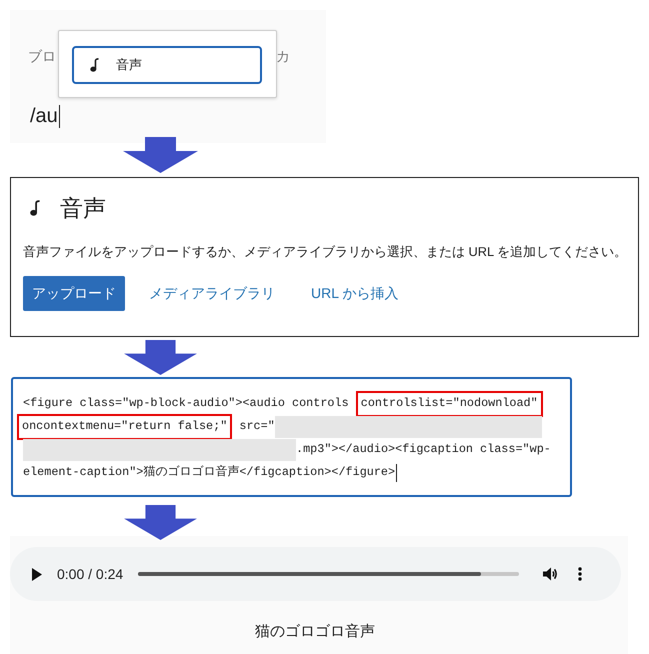 The image size is (649, 654). What do you see at coordinates (37, 574) in the screenshot?
I see `play-icon` at bounding box center [37, 574].